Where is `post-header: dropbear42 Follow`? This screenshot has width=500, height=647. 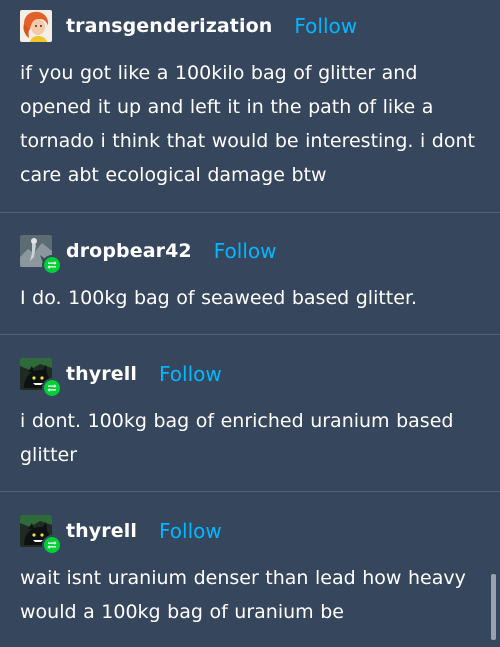 post-header: dropbear42 Follow is located at coordinates (251, 253).